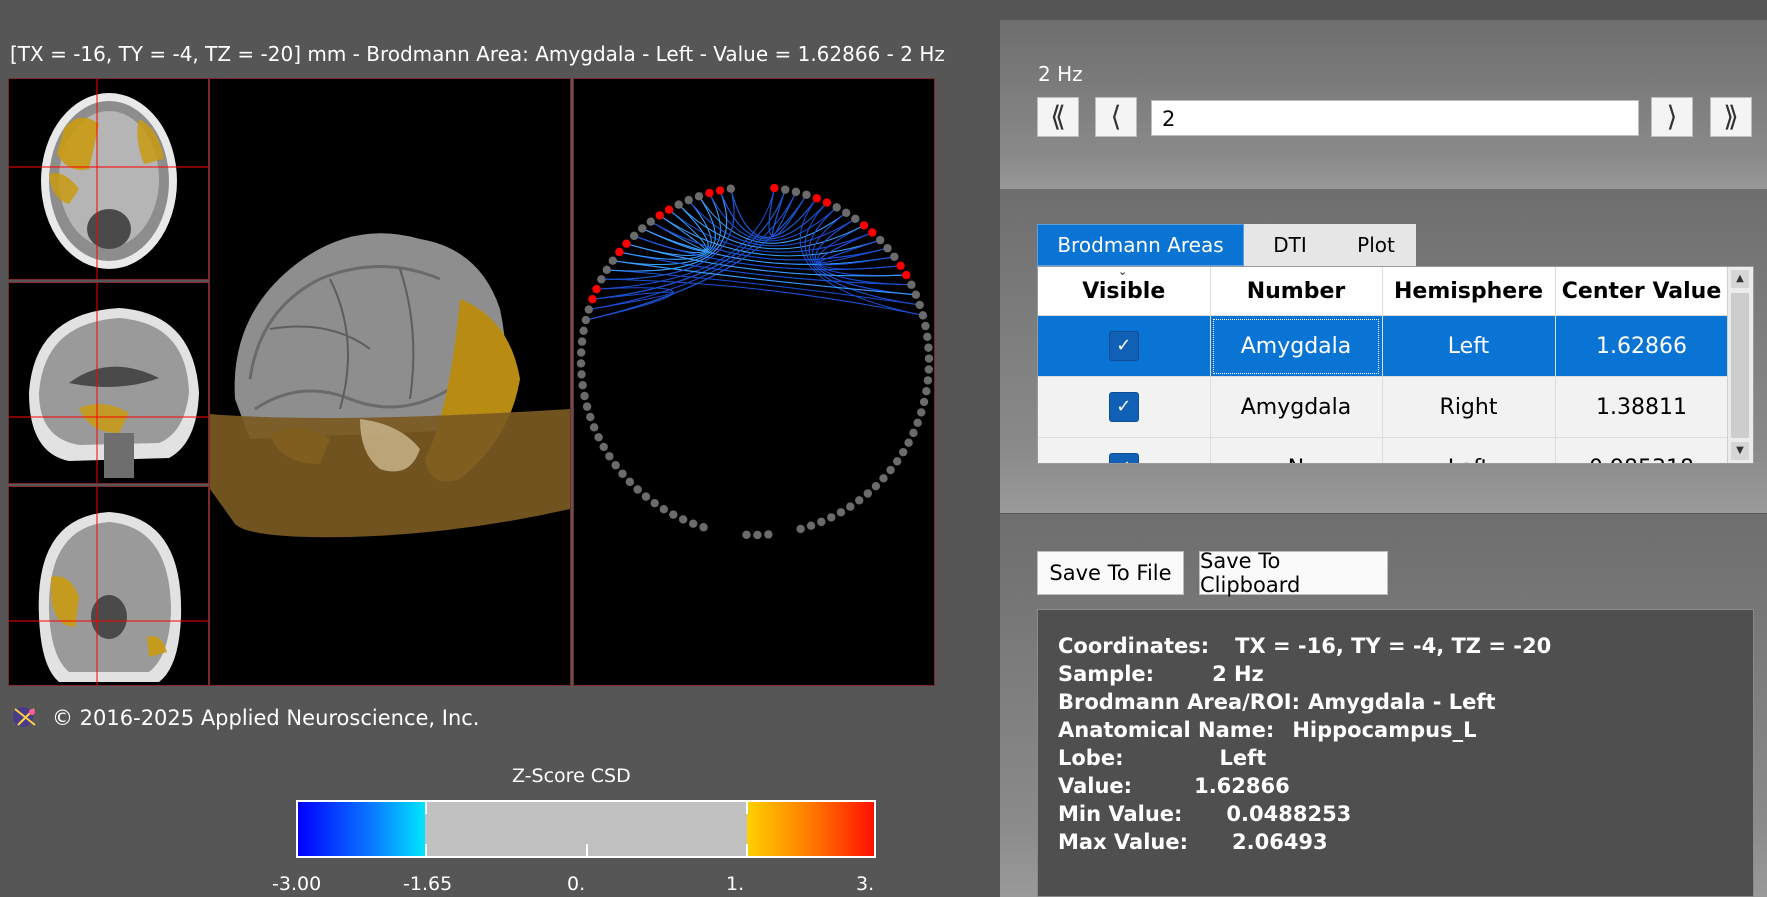 This screenshot has width=1767, height=897. I want to click on info-coordinates: Coordinates: TX = -16, TY = -4, TZ = -20, so click(1304, 646).